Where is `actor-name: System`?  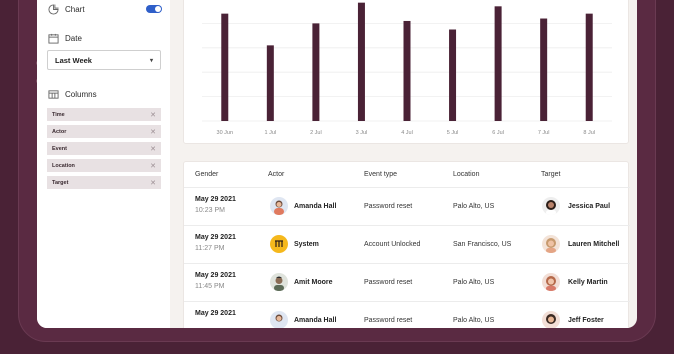
actor-name: System is located at coordinates (306, 244).